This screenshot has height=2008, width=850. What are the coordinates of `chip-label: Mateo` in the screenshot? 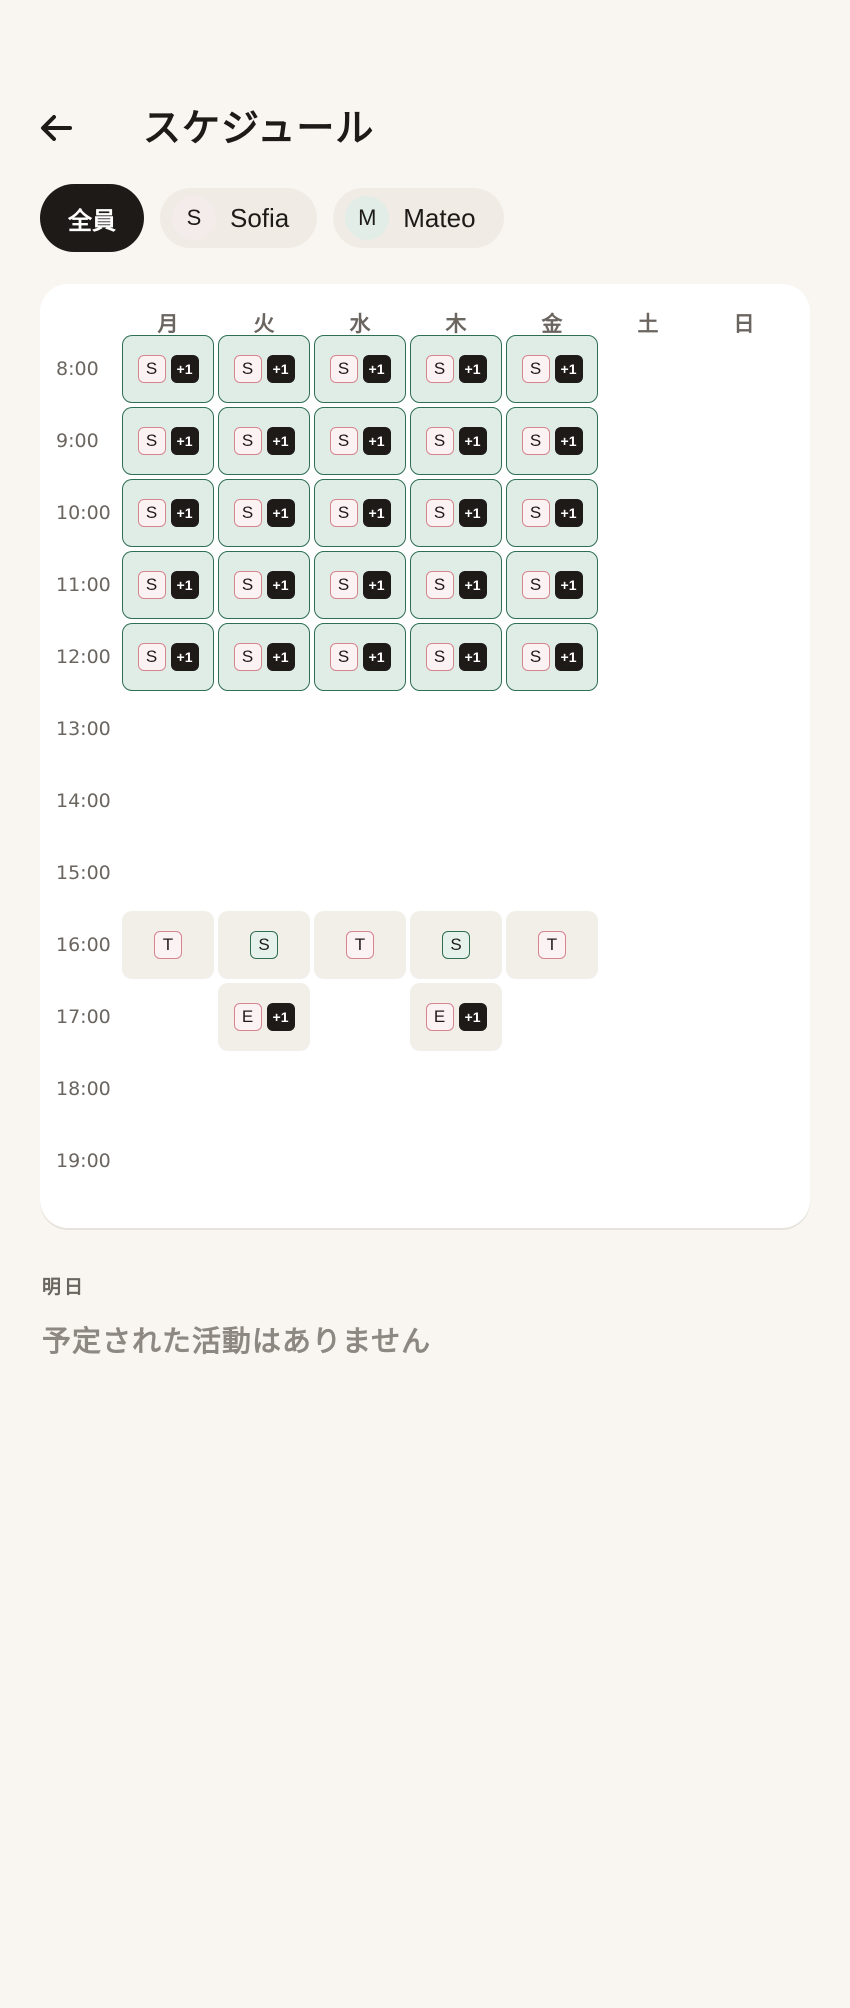 It's located at (439, 217).